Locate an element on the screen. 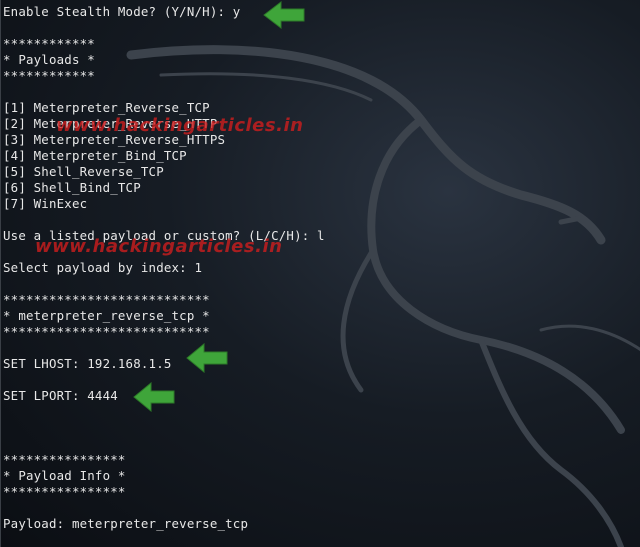 The image size is (640, 547). terminal-line: * meterpreter_reverse_tcp * is located at coordinates (106, 315).